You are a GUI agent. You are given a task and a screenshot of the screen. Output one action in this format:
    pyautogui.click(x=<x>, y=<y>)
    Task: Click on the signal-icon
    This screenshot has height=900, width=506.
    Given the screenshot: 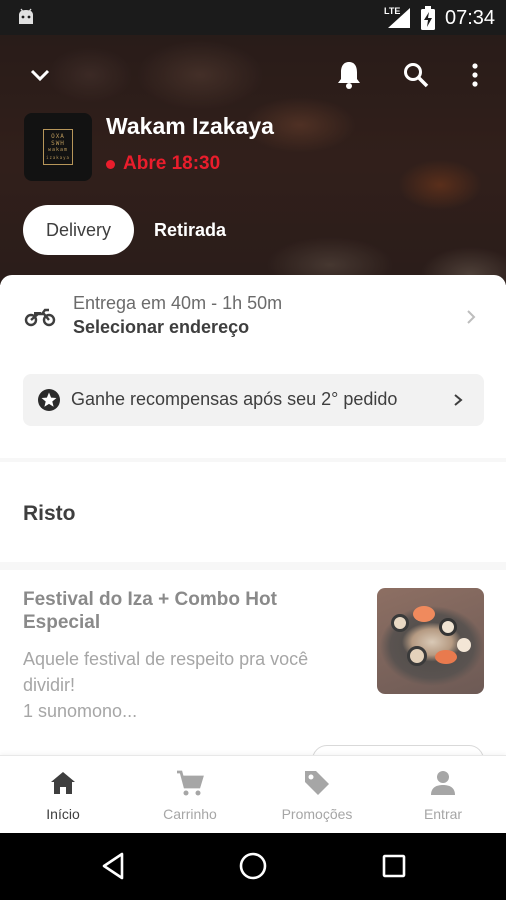 What is the action you would take?
    pyautogui.click(x=399, y=18)
    